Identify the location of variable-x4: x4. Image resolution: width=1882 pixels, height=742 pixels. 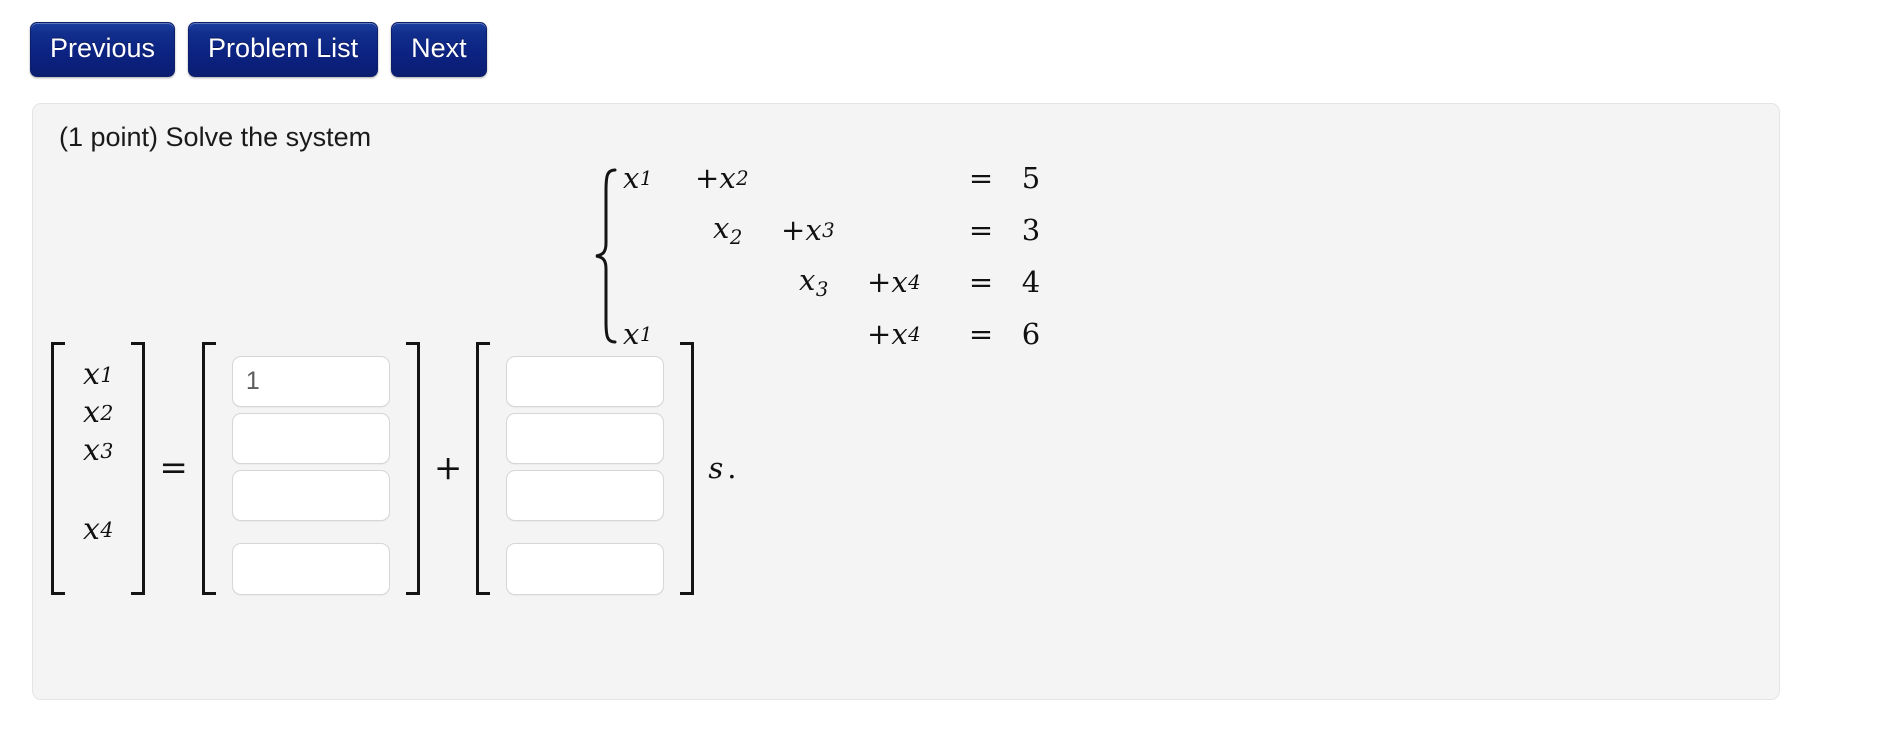
(98, 529).